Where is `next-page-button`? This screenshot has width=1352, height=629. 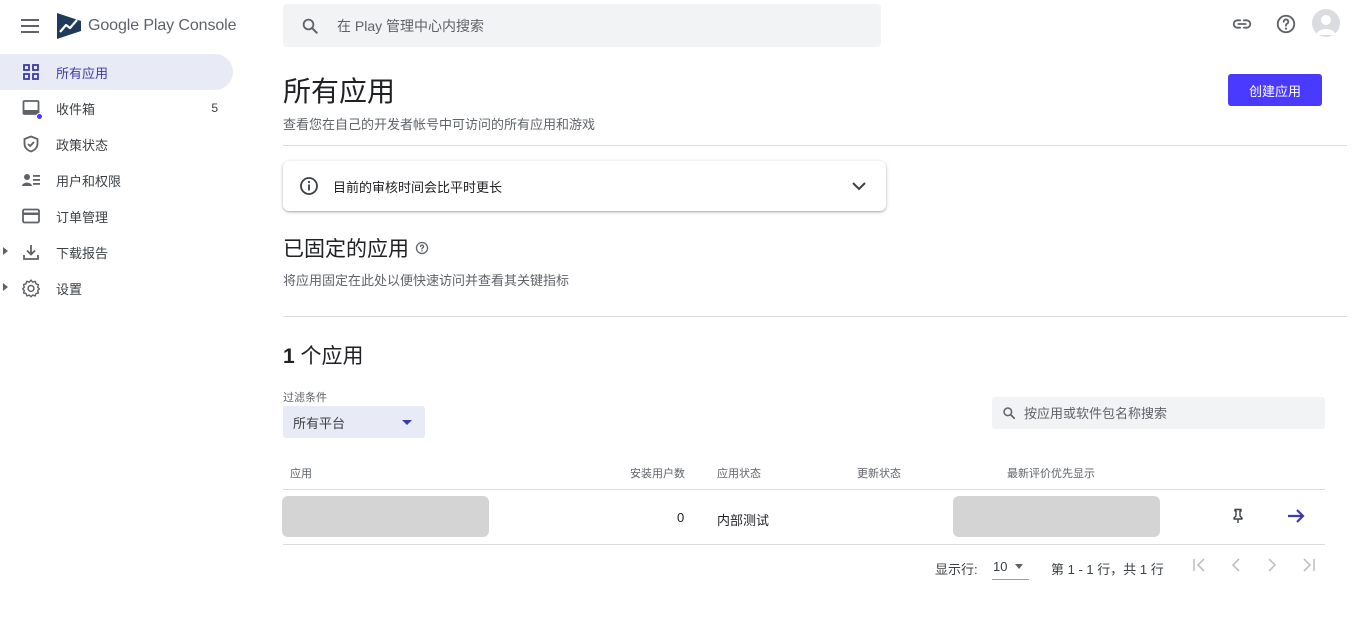
next-page-button is located at coordinates (1272, 565).